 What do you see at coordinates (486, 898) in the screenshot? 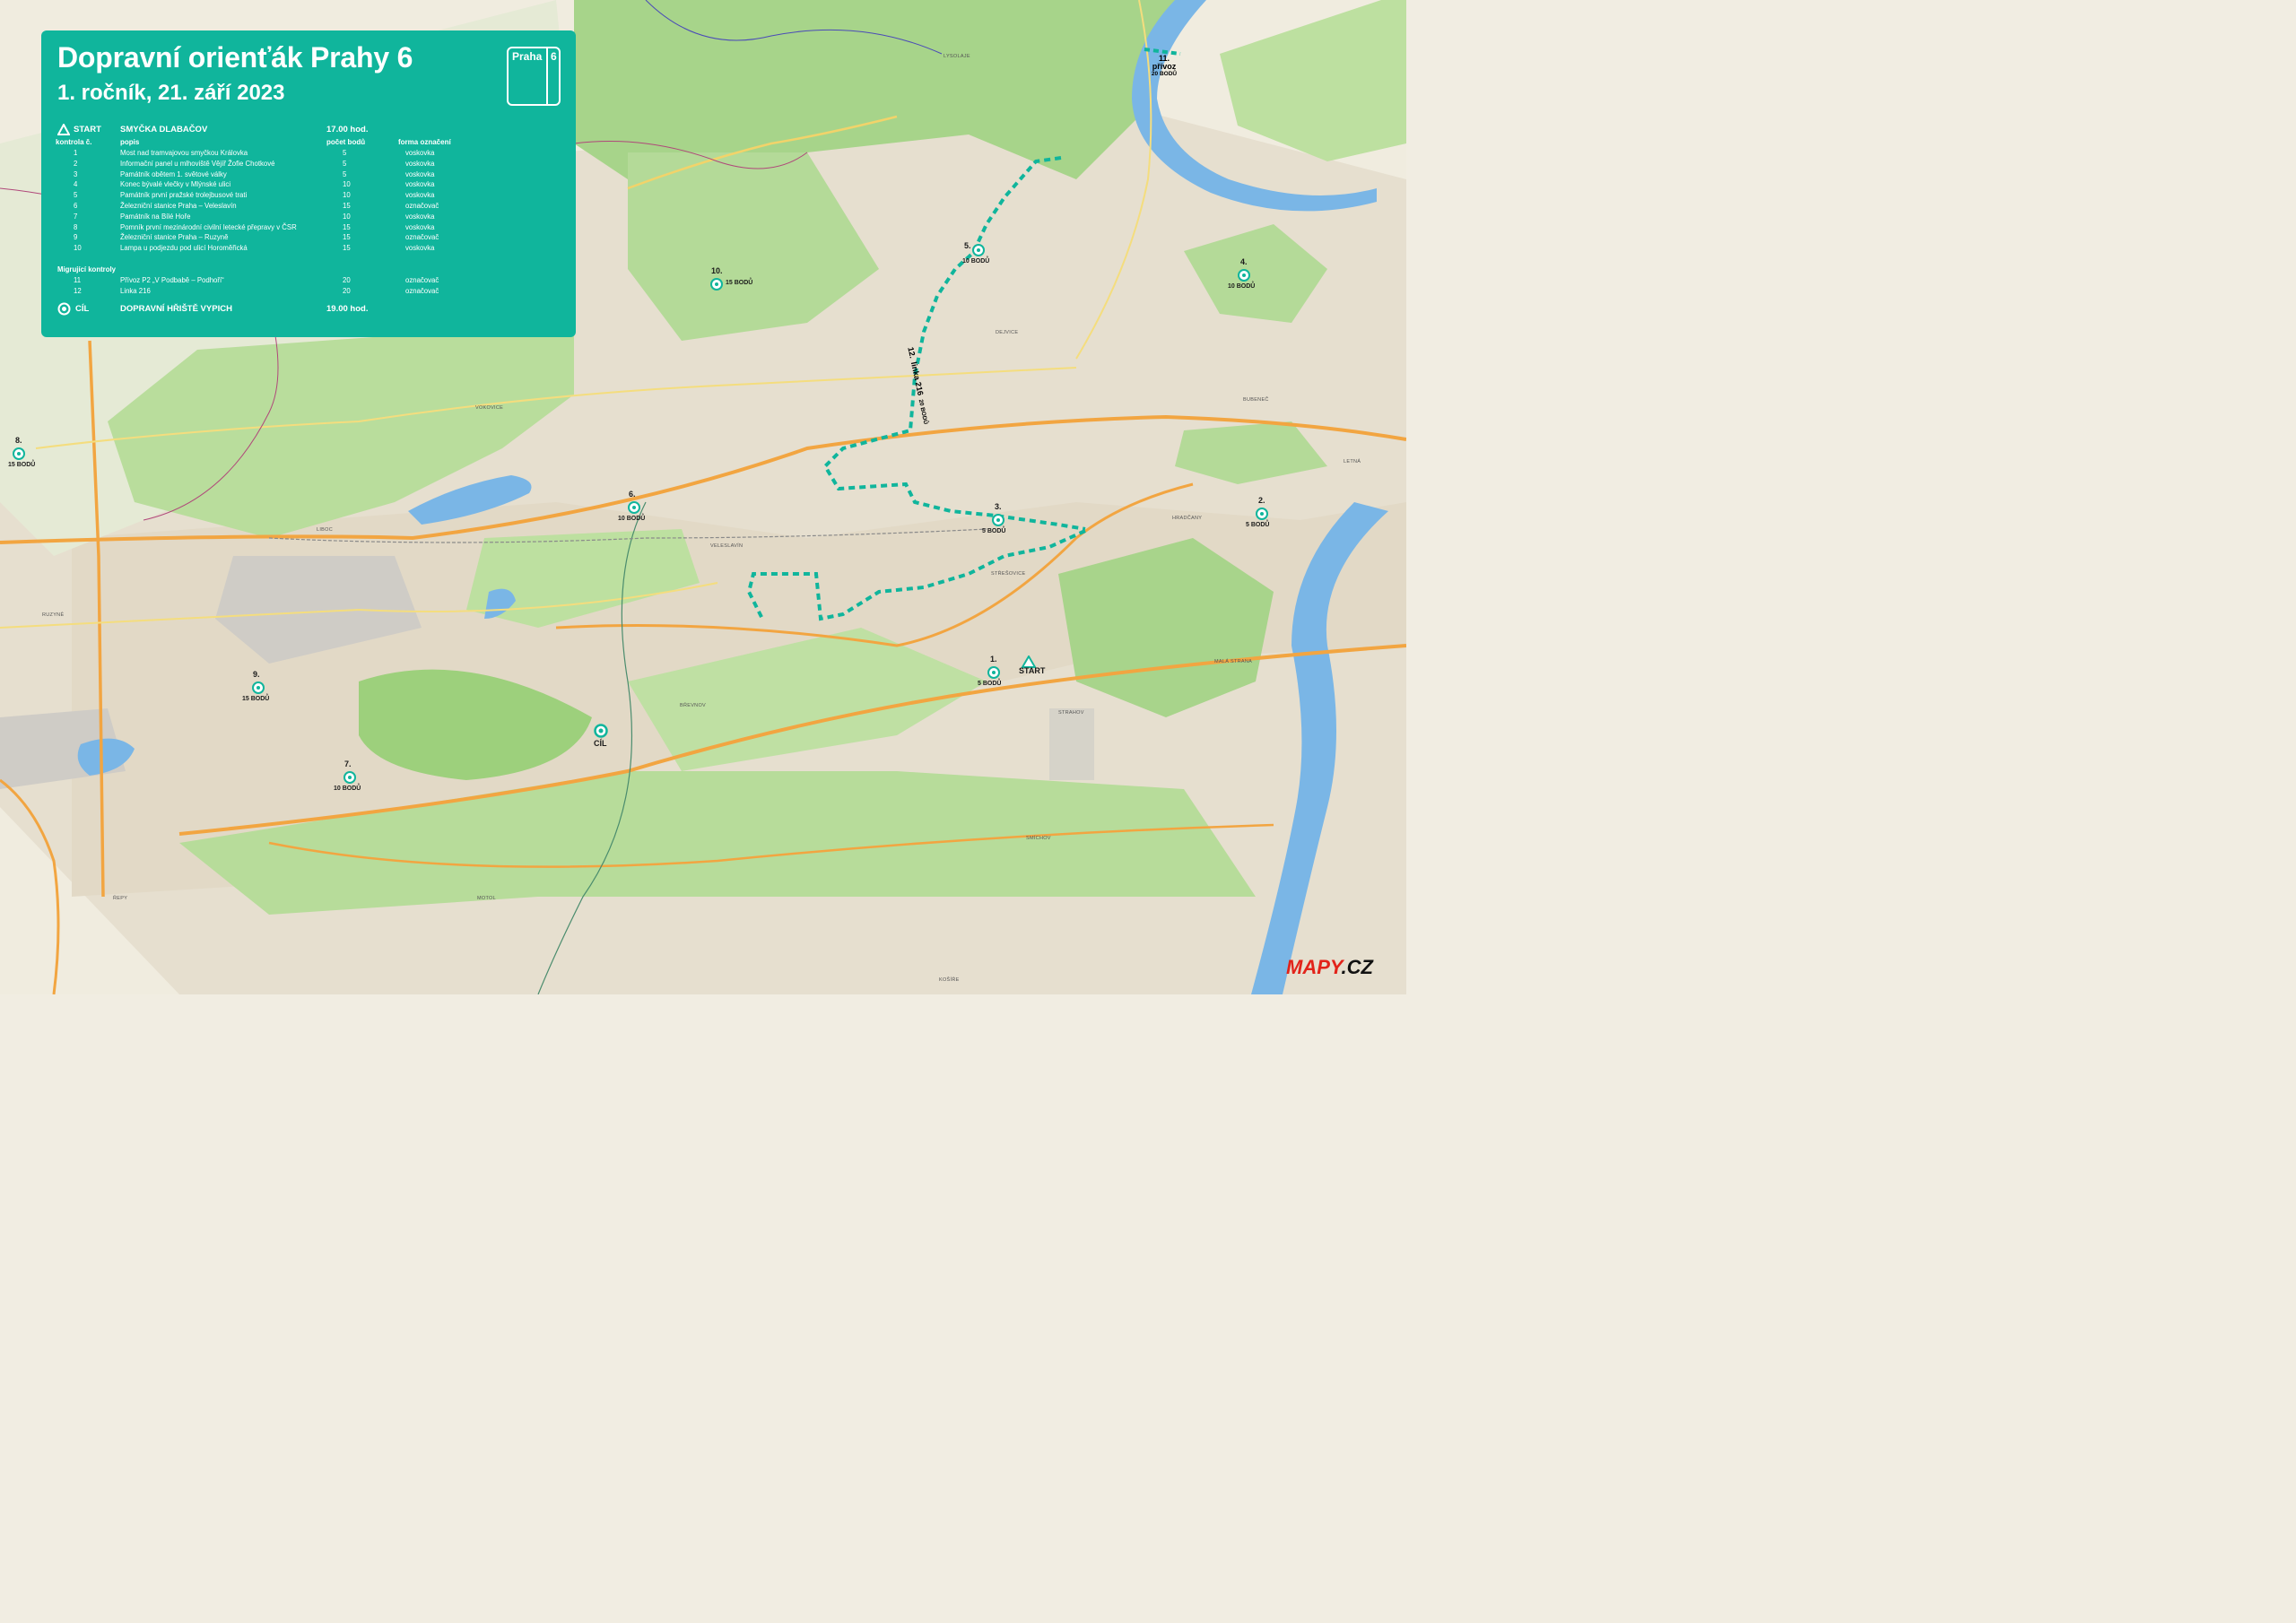
I see `place-label: MOTOL` at bounding box center [486, 898].